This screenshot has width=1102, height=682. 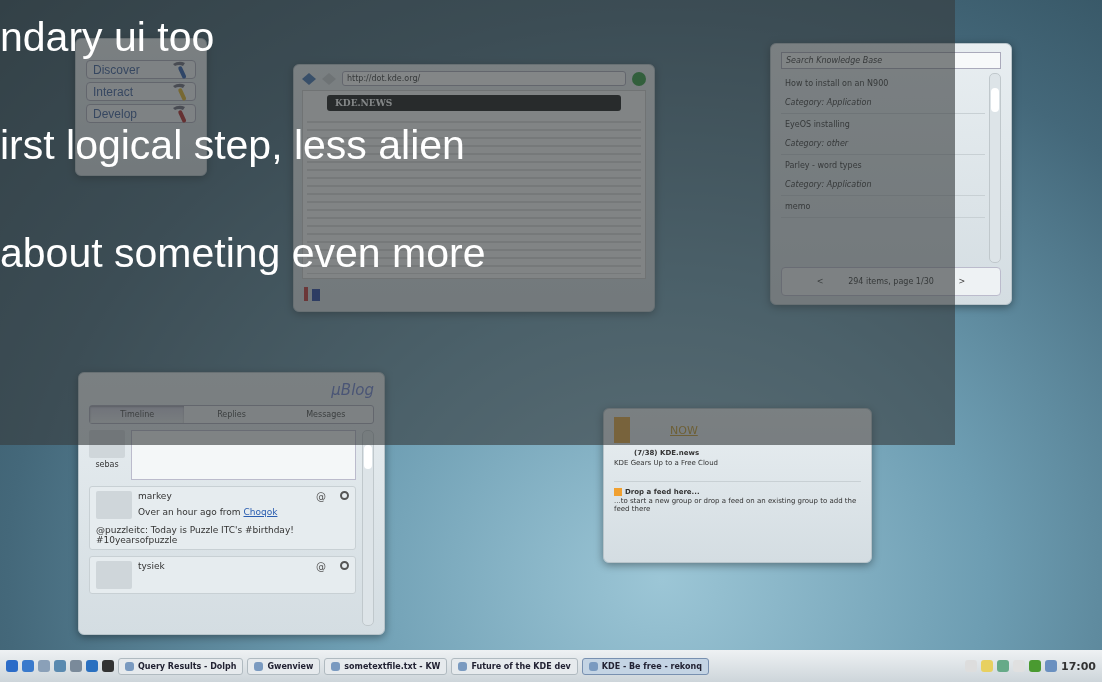 I want to click on news-icon, so click(x=622, y=430).